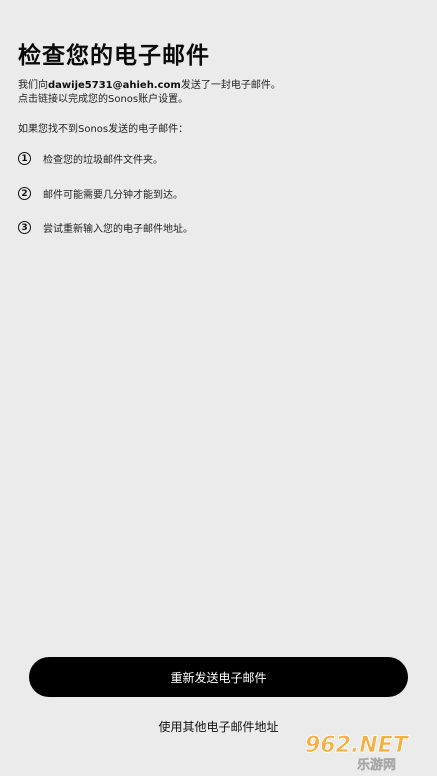 Image resolution: width=437 pixels, height=776 pixels. I want to click on not-found-heading: 如果您找不到Sonos发送的电子邮件：, so click(103, 129).